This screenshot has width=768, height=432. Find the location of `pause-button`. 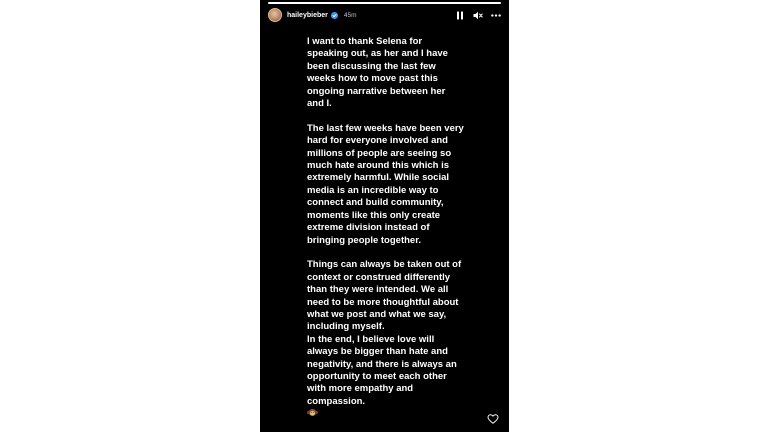

pause-button is located at coordinates (460, 15).